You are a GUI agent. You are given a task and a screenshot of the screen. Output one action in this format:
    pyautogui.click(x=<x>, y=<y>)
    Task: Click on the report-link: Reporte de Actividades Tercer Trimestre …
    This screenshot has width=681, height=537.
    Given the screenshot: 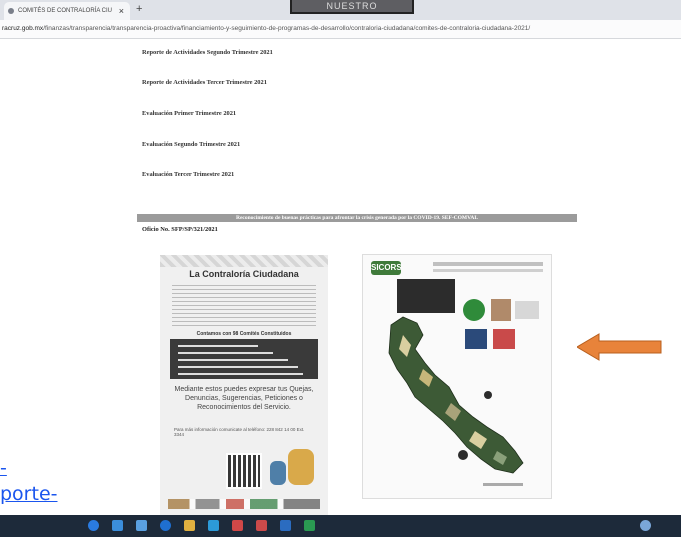 What is the action you would take?
    pyautogui.click(x=204, y=82)
    